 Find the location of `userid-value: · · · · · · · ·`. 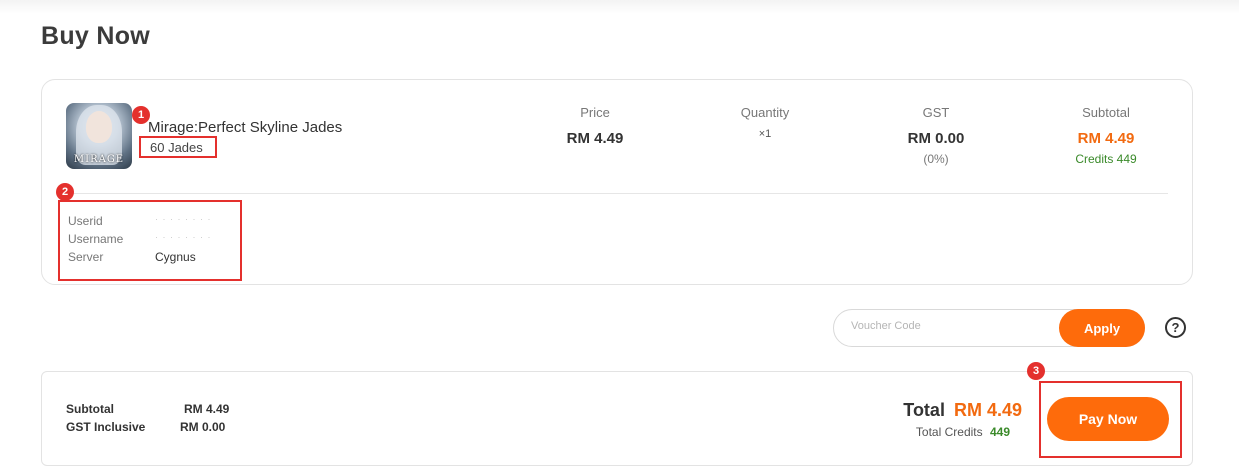

userid-value: · · · · · · · · is located at coordinates (183, 219).